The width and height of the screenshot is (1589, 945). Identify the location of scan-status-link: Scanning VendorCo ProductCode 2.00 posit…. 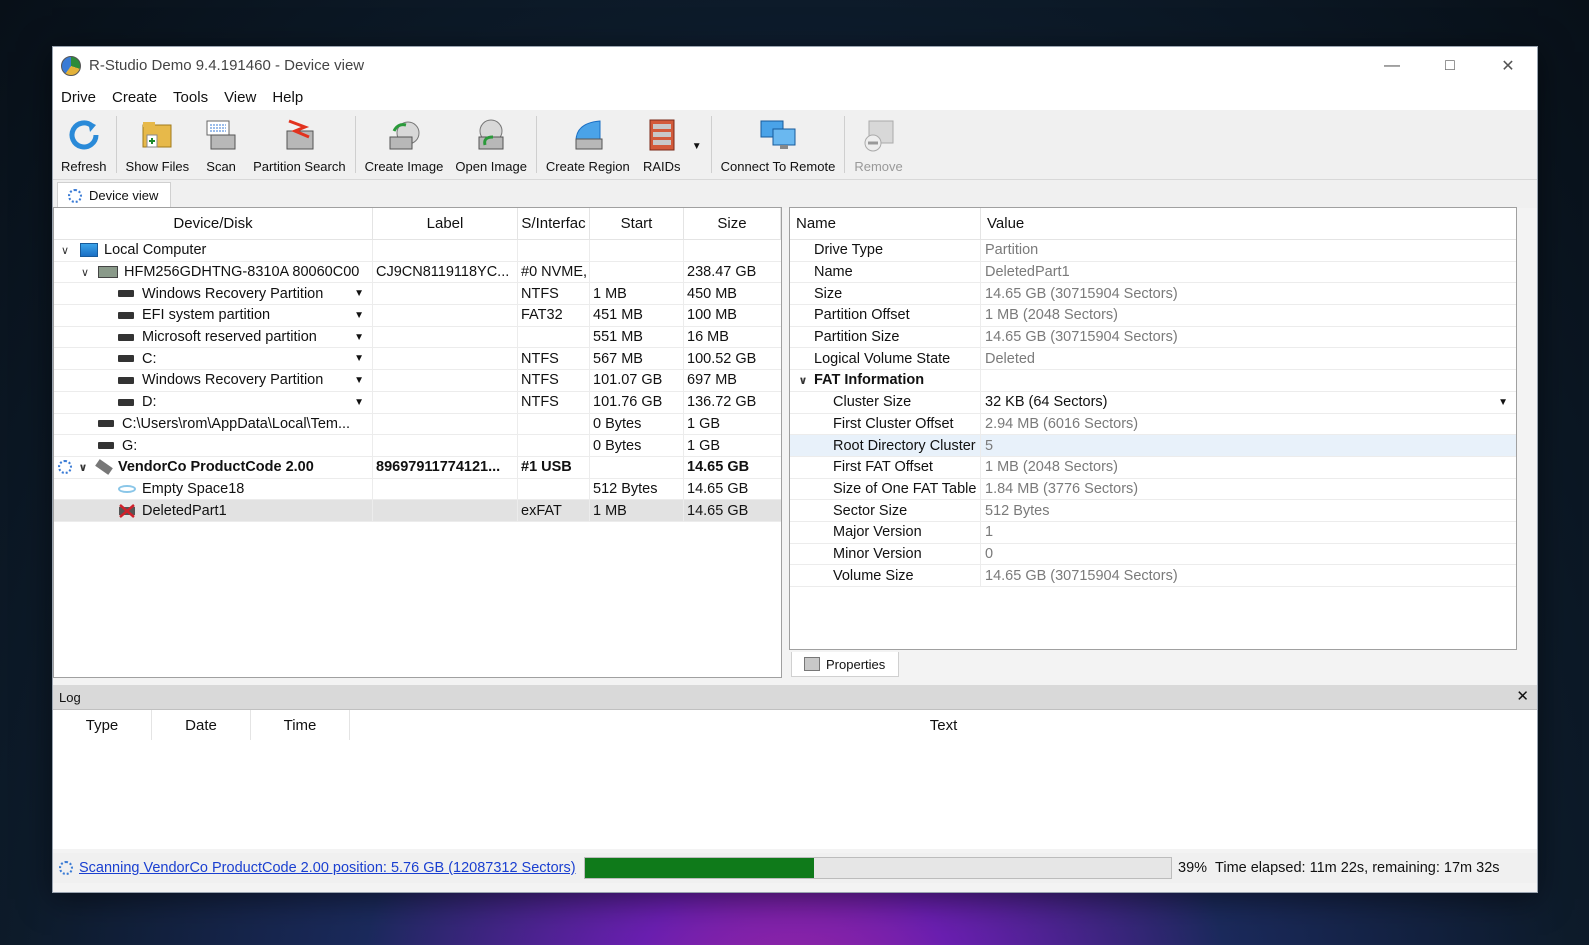
(327, 868).